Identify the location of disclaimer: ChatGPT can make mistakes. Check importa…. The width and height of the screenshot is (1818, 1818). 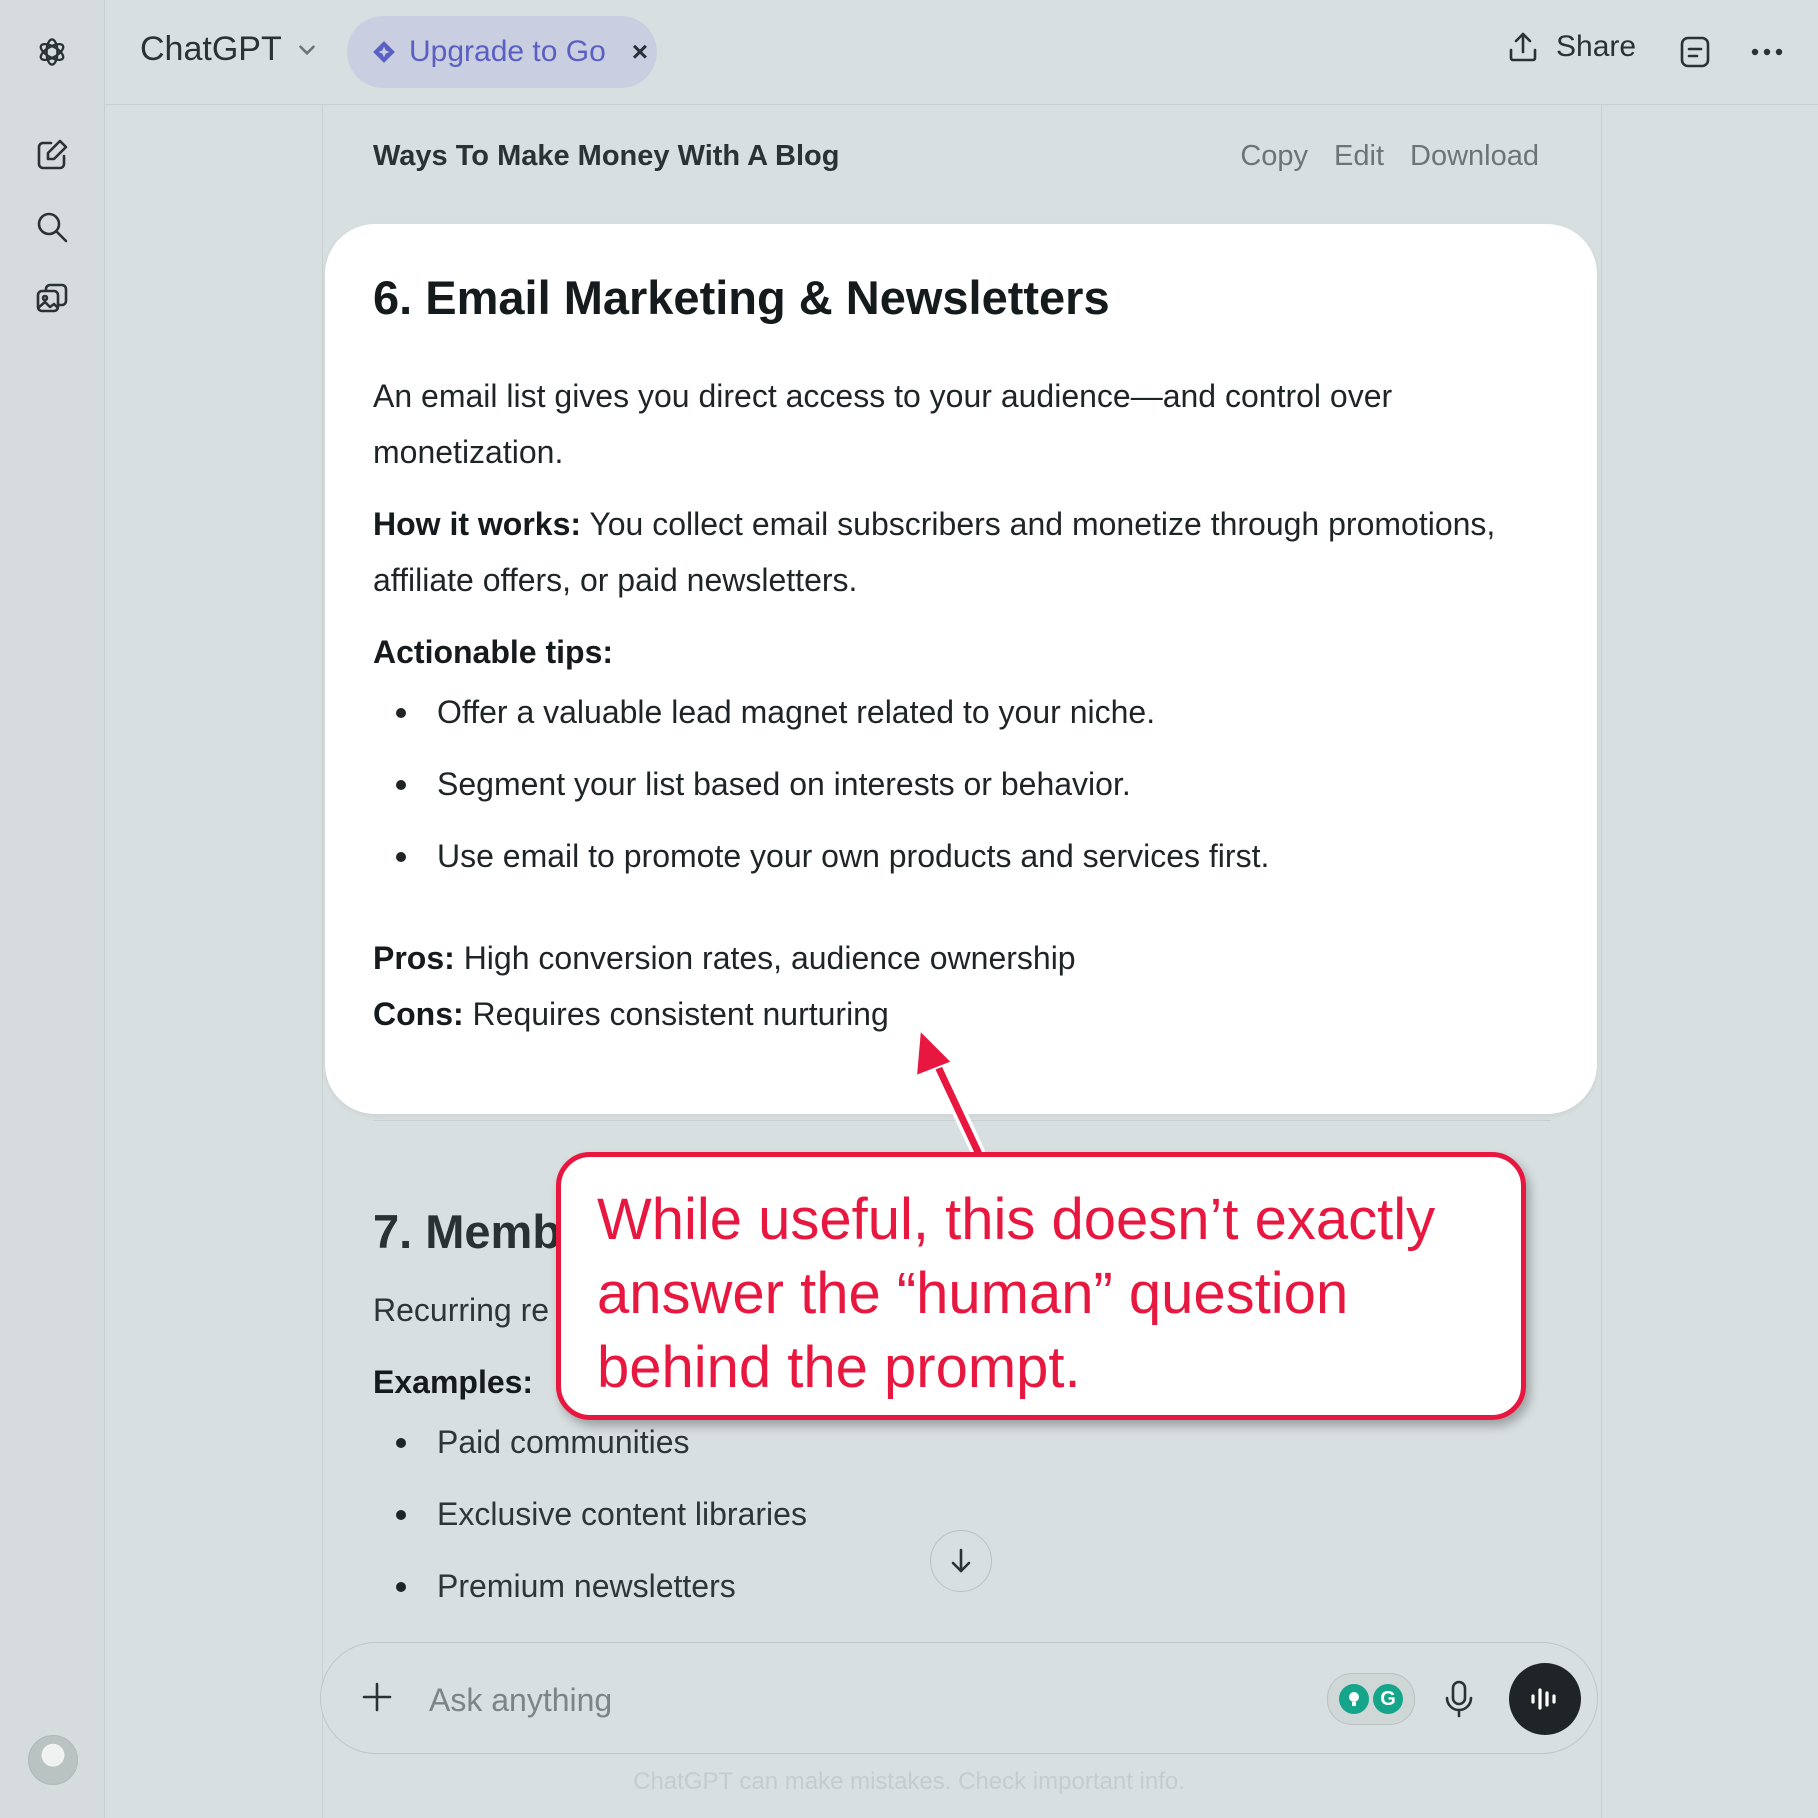
(909, 1781).